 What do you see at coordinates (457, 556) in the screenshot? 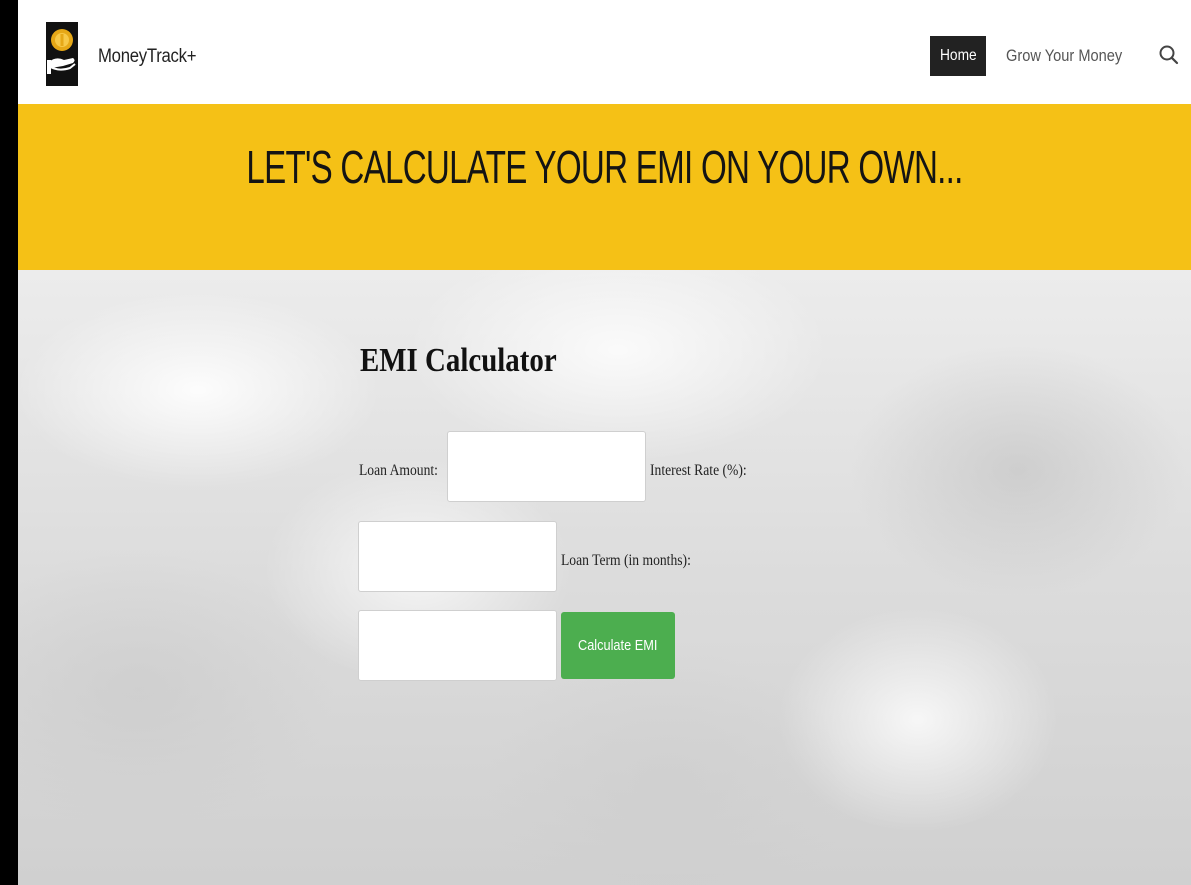
I see `interest-rate-input` at bounding box center [457, 556].